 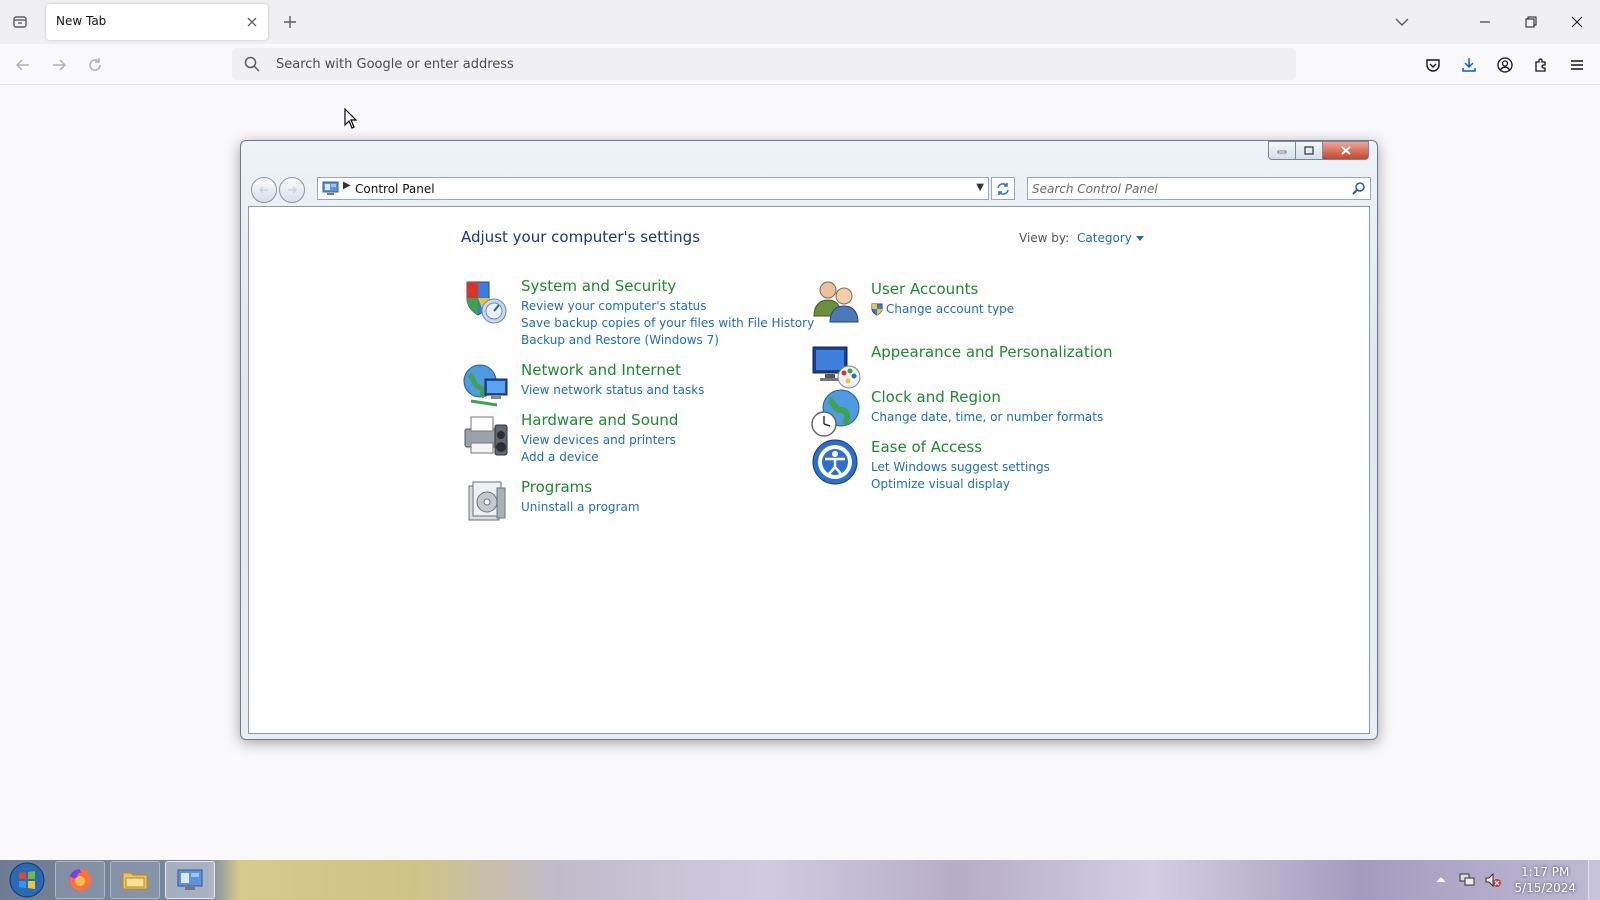 What do you see at coordinates (290, 22) in the screenshot?
I see `new-tab-button` at bounding box center [290, 22].